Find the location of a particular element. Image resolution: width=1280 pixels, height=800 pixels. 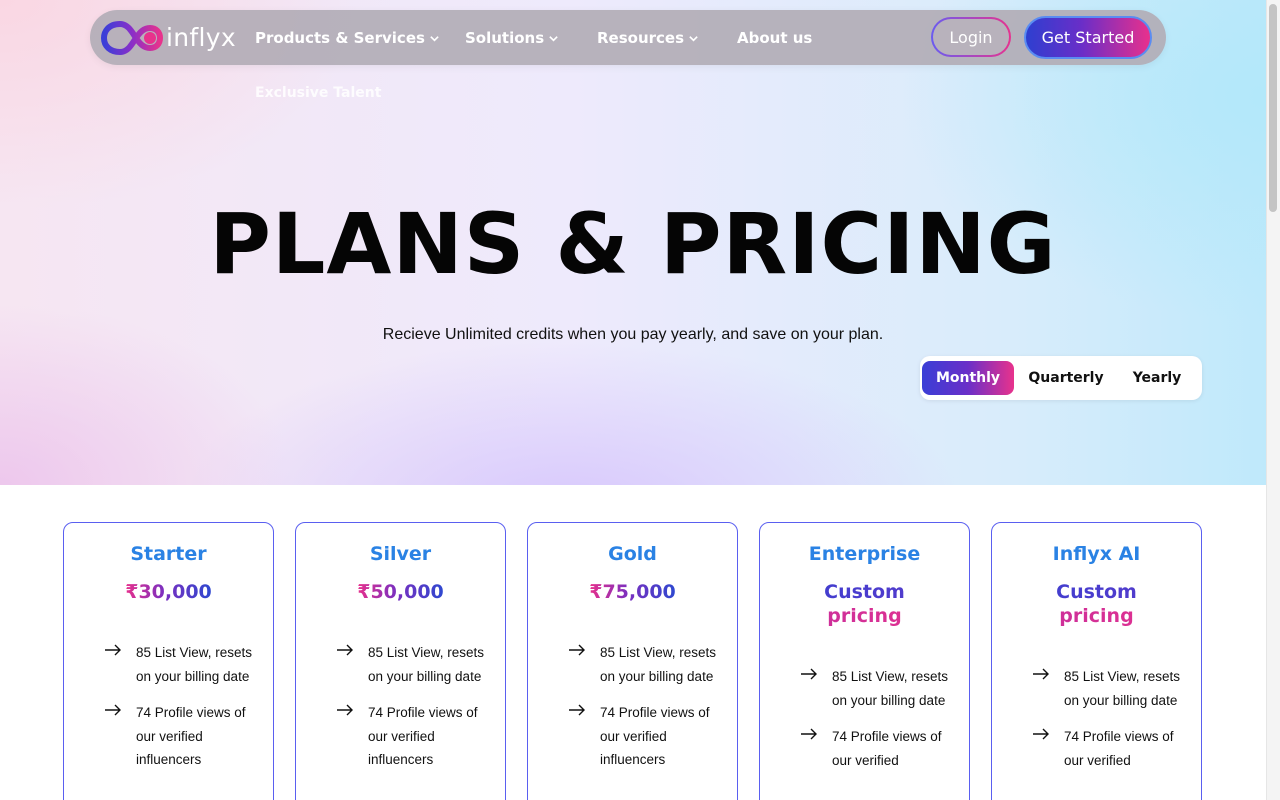

billing-option-quarterly: Quarterly is located at coordinates (1066, 378).